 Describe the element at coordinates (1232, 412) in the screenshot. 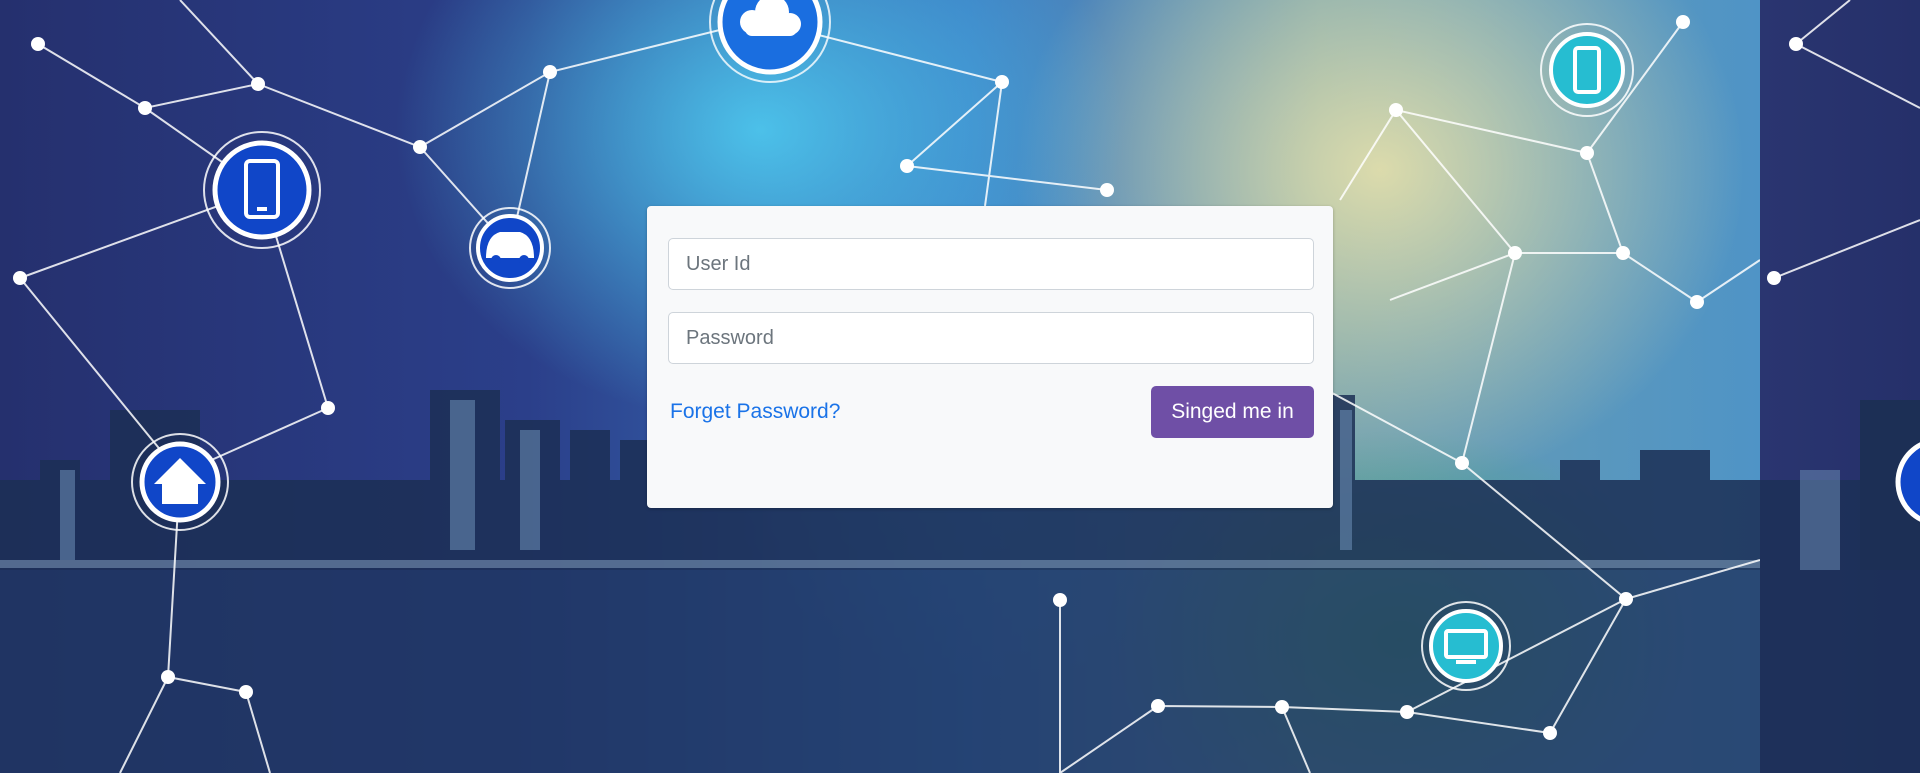

I see `sign-in-button: Singed me in` at that location.